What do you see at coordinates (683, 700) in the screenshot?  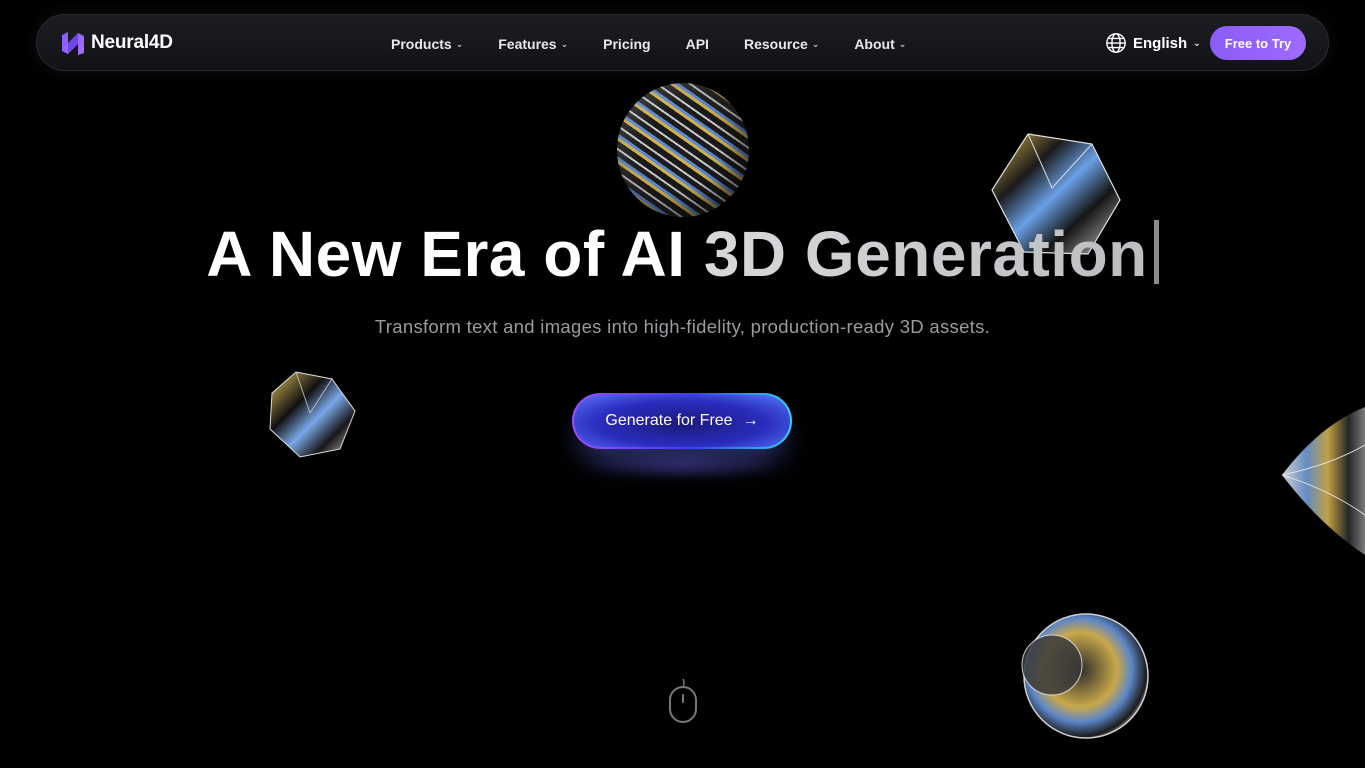 I see `mouse-scroll-icon` at bounding box center [683, 700].